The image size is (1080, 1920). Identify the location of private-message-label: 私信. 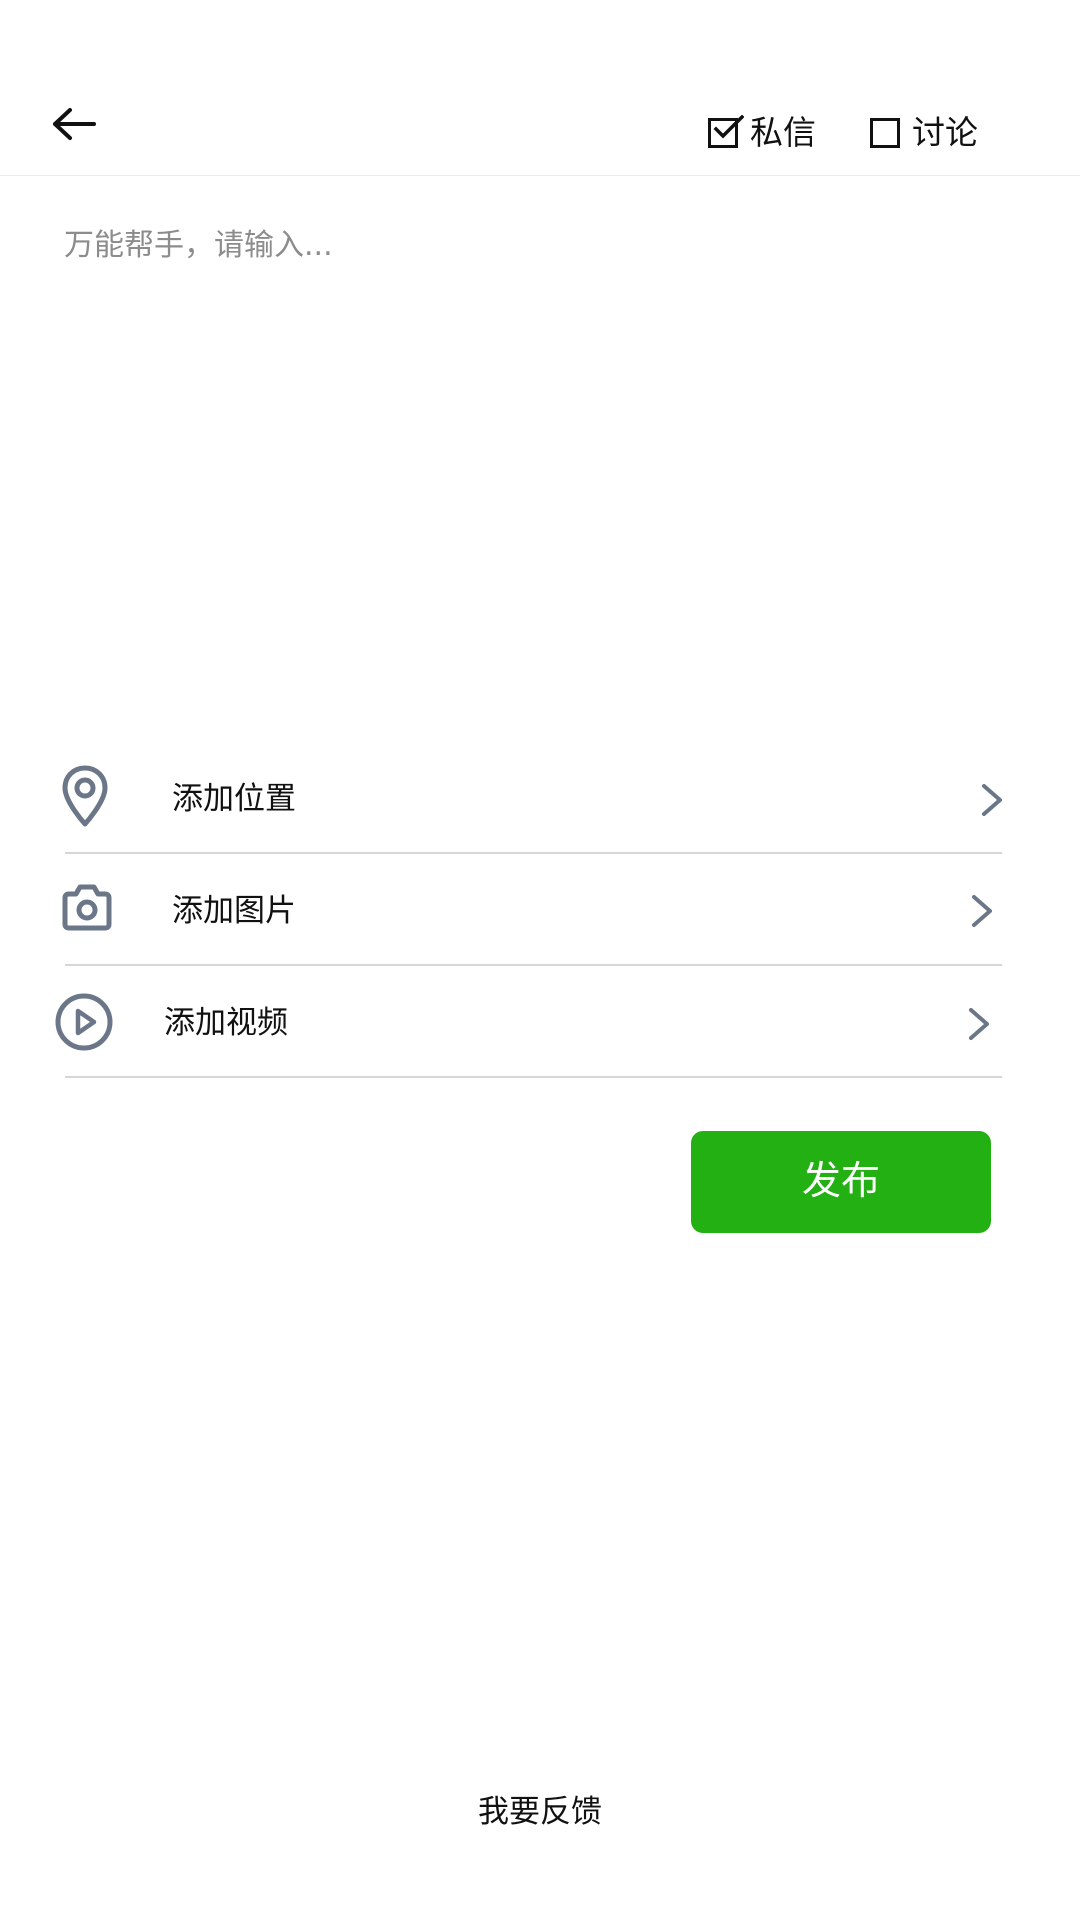
(783, 132).